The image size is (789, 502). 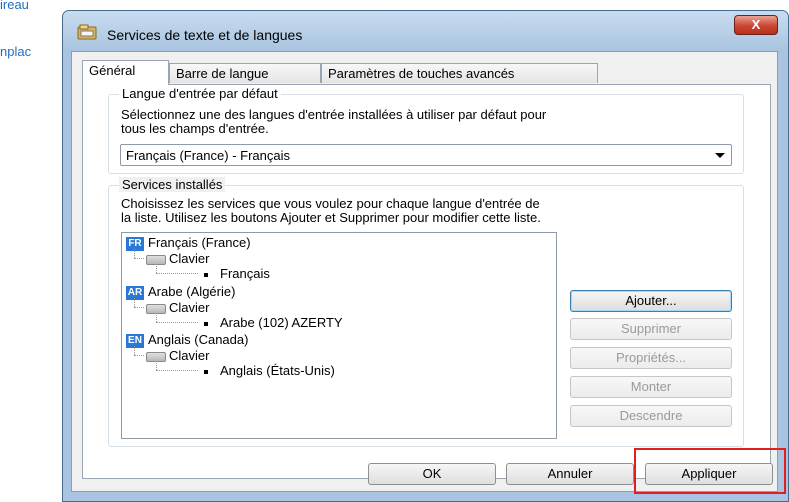 I want to click on background-text-1: ireau, so click(x=14, y=6).